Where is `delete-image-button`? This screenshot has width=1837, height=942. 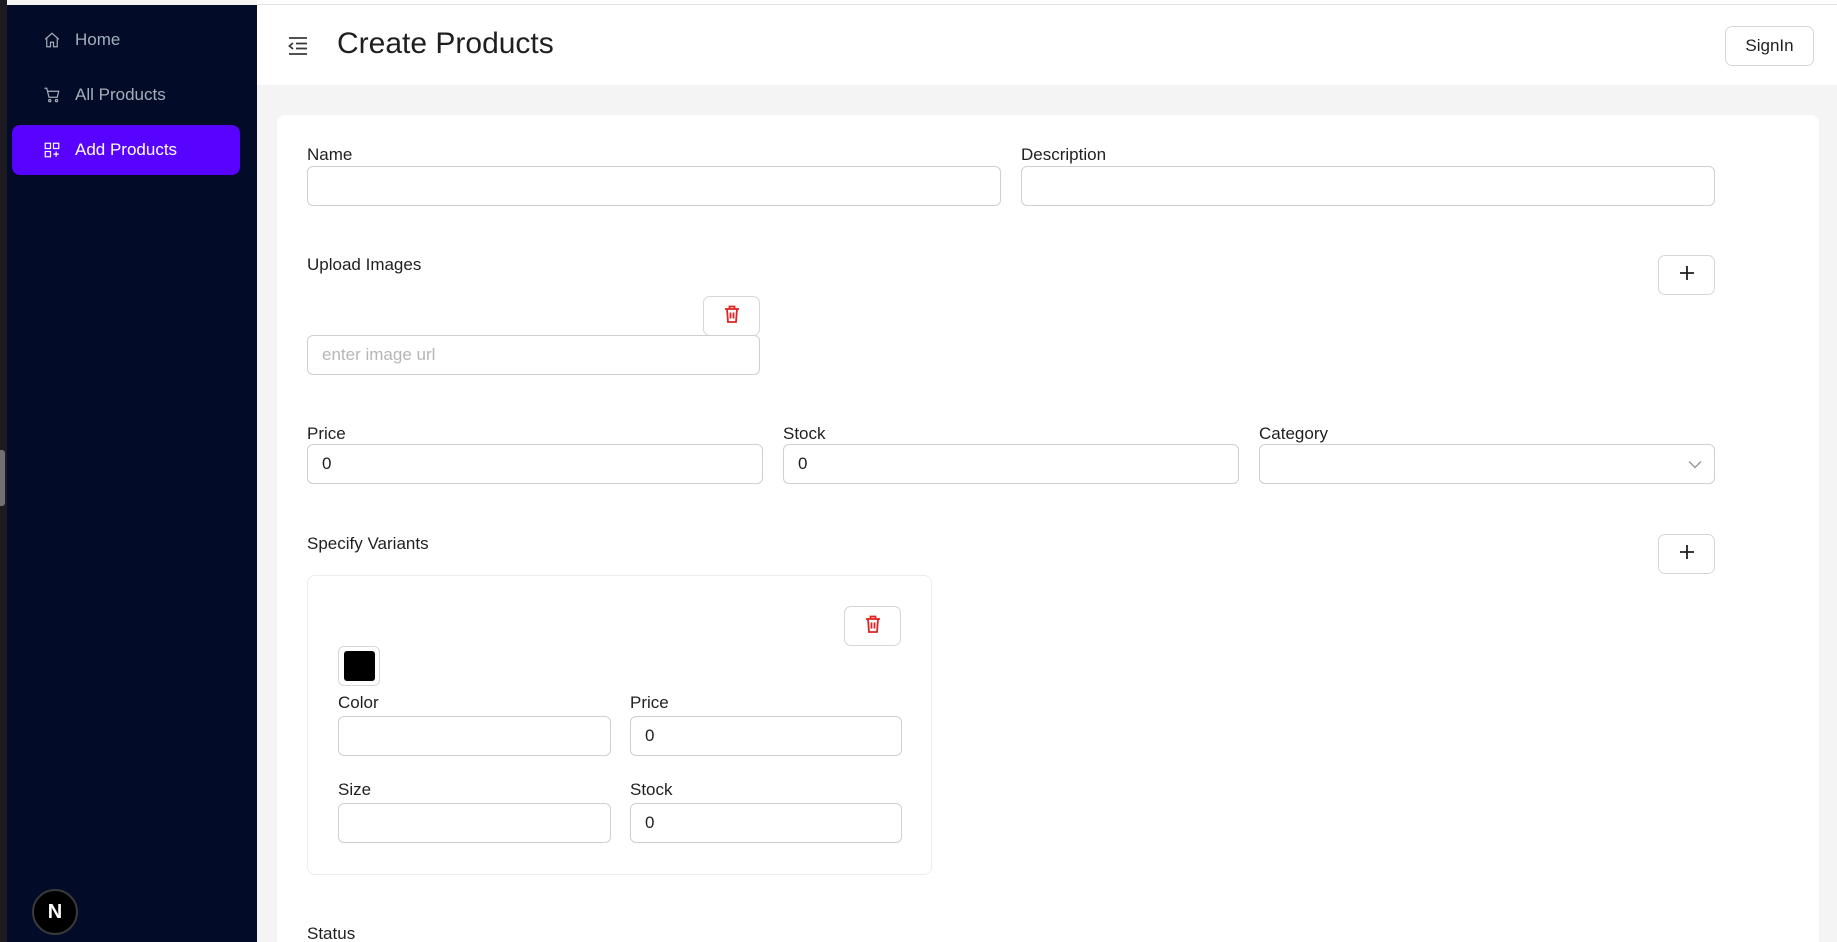 delete-image-button is located at coordinates (731, 316).